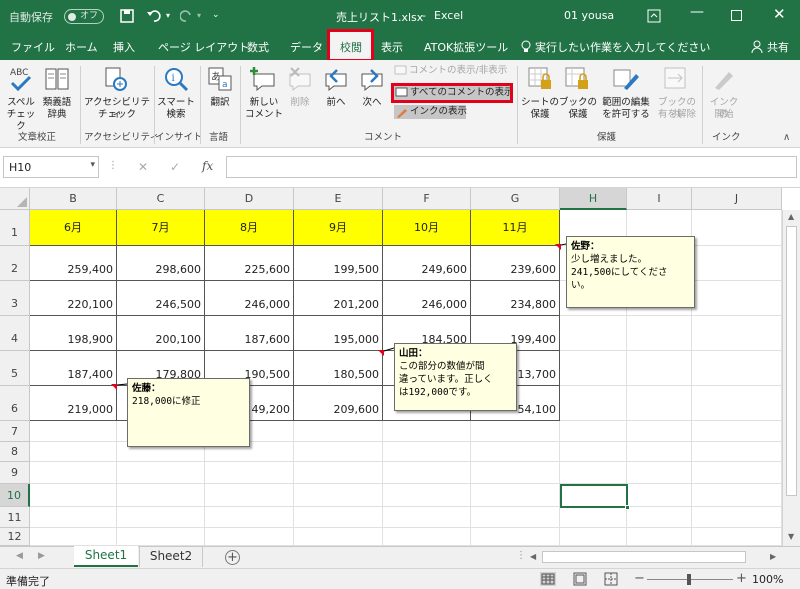 The width and height of the screenshot is (800, 589). I want to click on sheet-tab-label: Sheet2, so click(171, 556).